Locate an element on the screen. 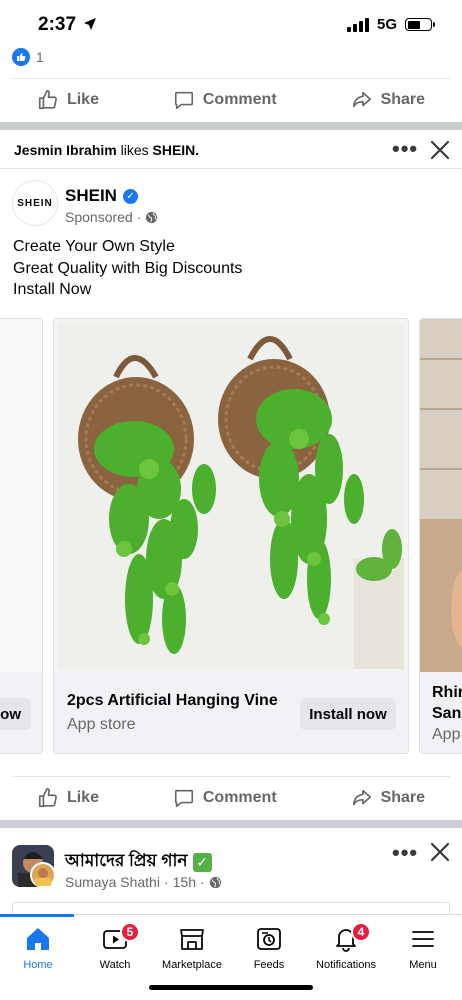 The image size is (462, 1000). location-arrow-icon is located at coordinates (90, 24).